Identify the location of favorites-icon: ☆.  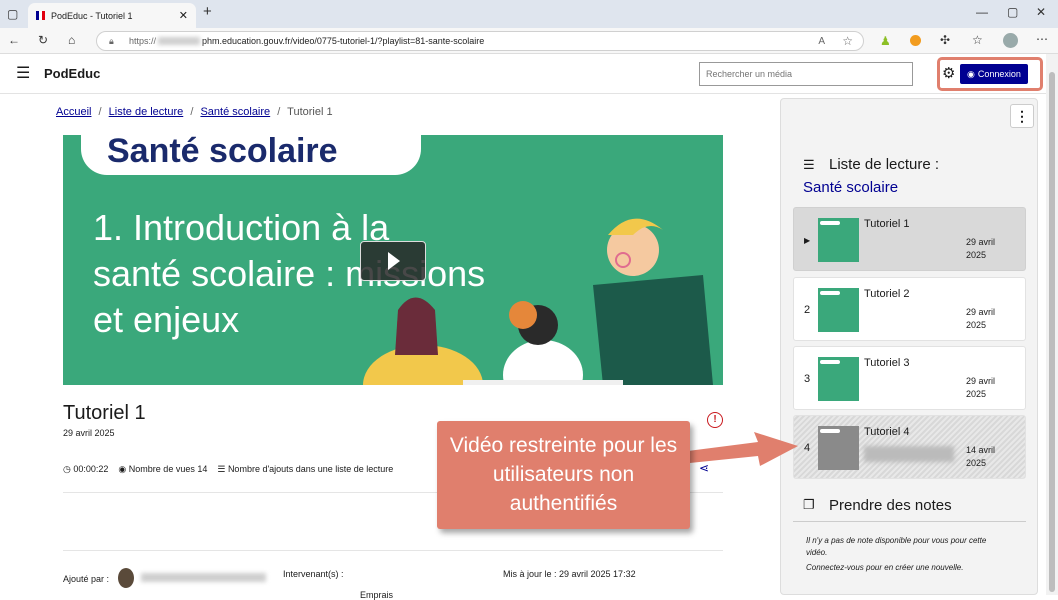
(977, 40).